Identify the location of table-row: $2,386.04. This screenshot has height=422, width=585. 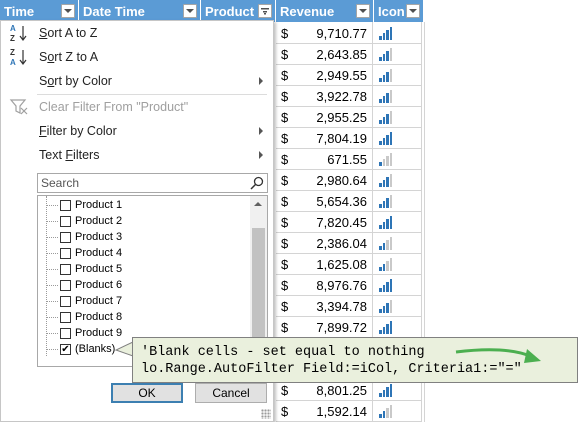
(349, 243).